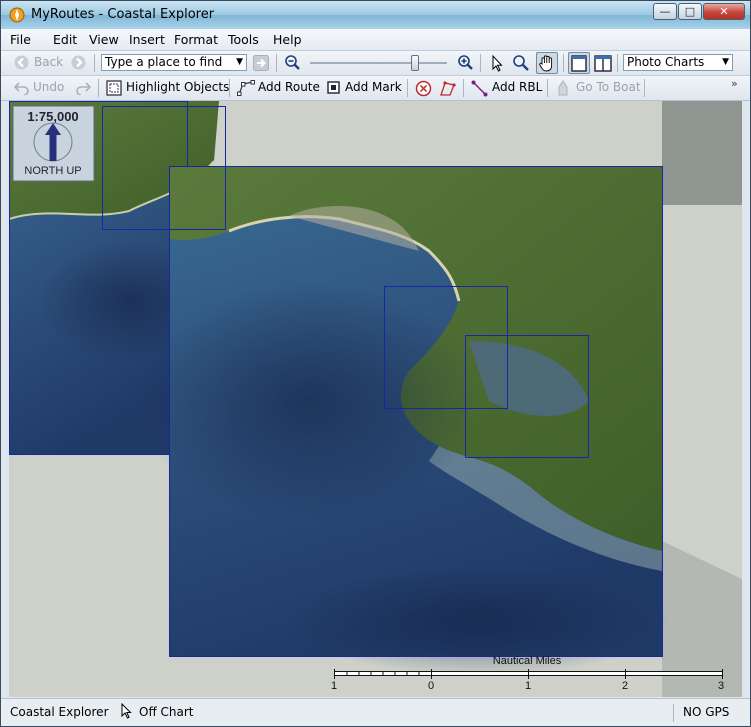 The height and width of the screenshot is (727, 751). Describe the element at coordinates (415, 63) in the screenshot. I see `zoom-slider-thumb` at that location.